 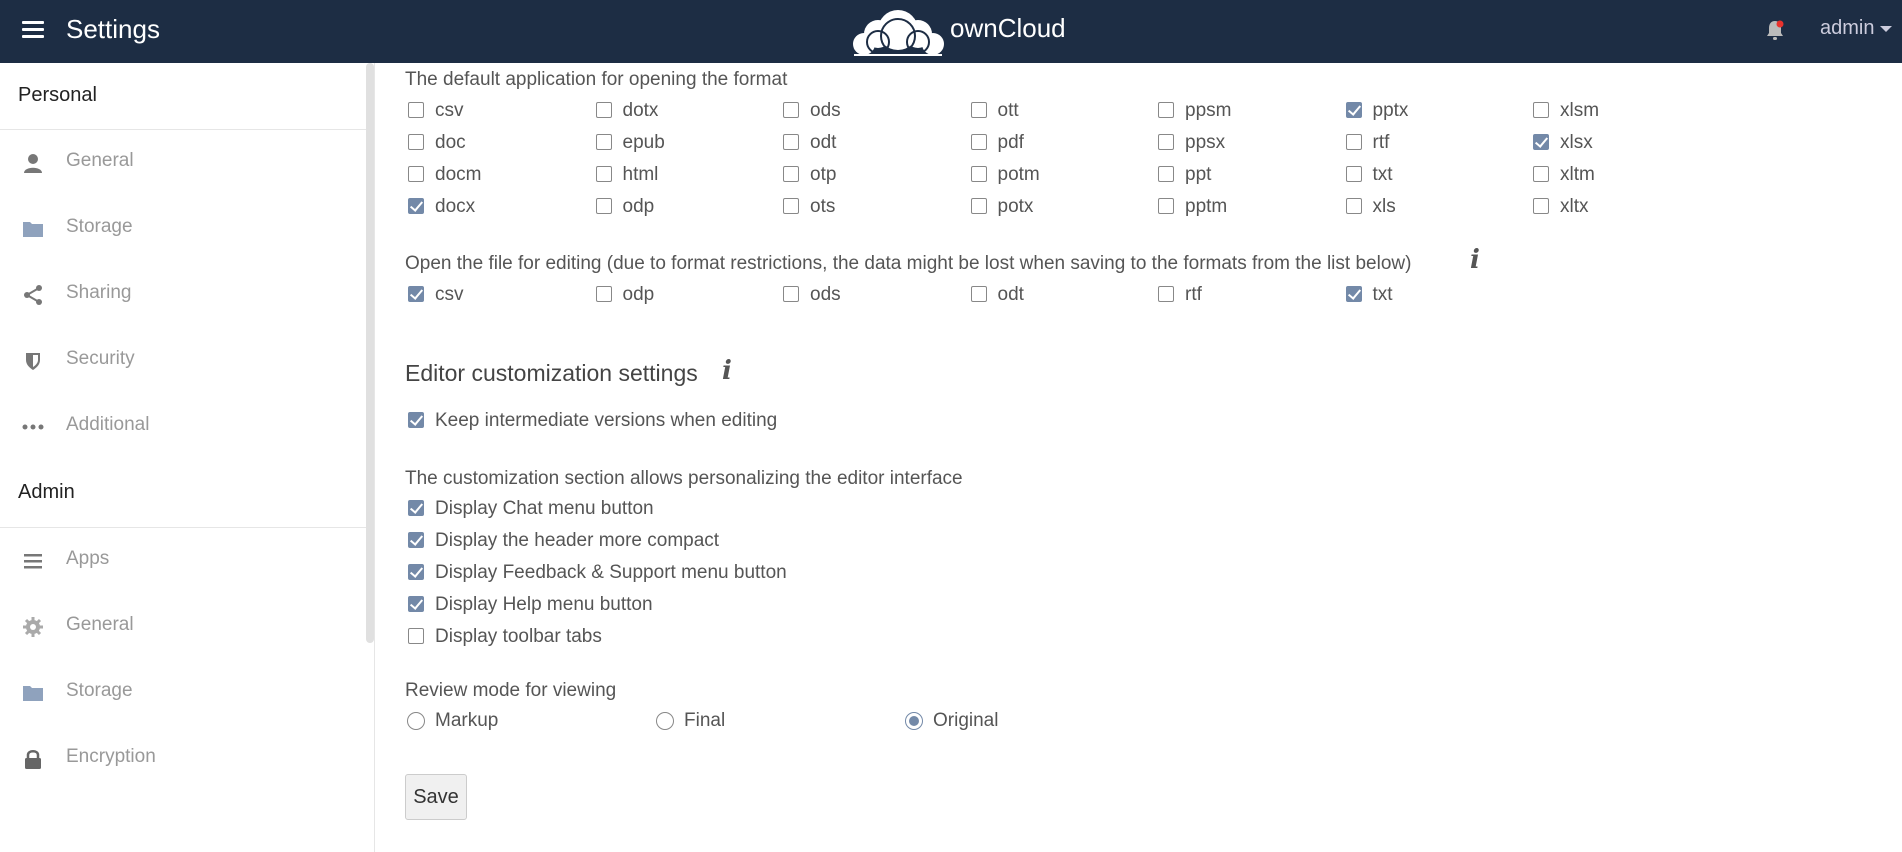 I want to click on default-format-checkbox-ots, so click(x=791, y=206).